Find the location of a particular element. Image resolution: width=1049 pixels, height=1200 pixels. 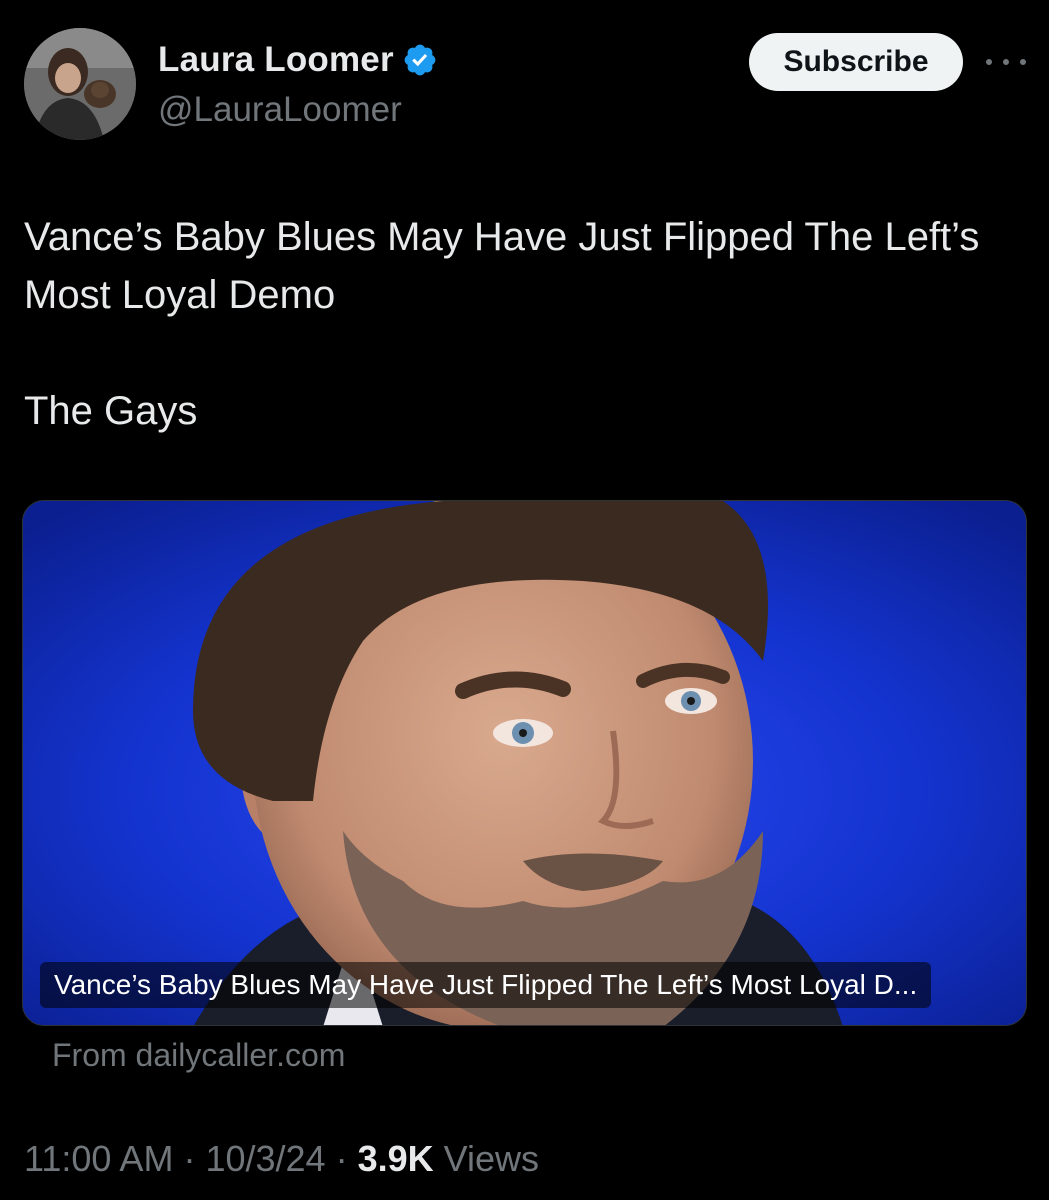

author-handle: @LauraLoomer is located at coordinates (280, 110).